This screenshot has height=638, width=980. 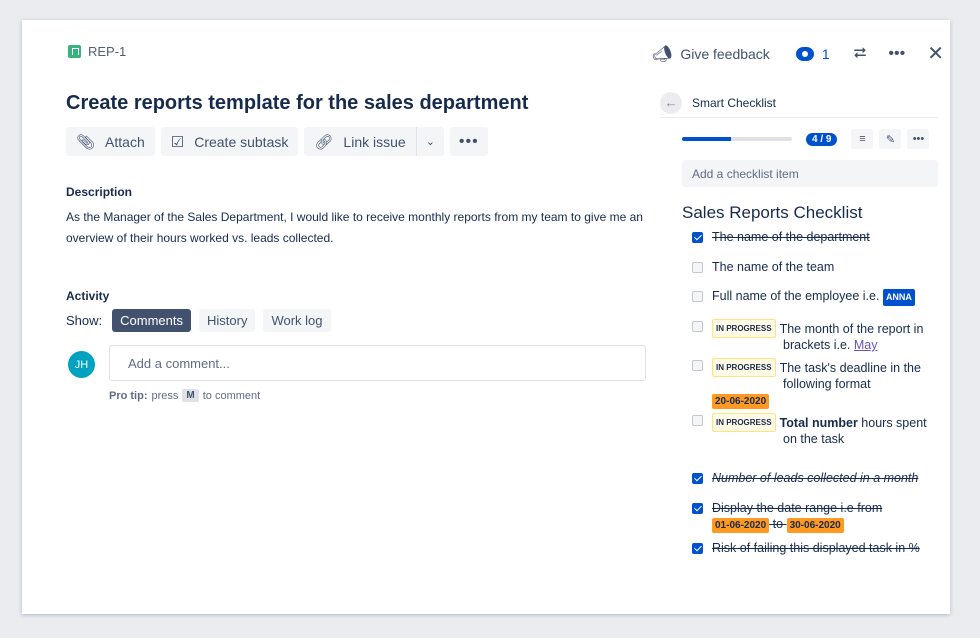 I want to click on checklist-item: Risk of failing this displayed task in %, so click(x=817, y=548).